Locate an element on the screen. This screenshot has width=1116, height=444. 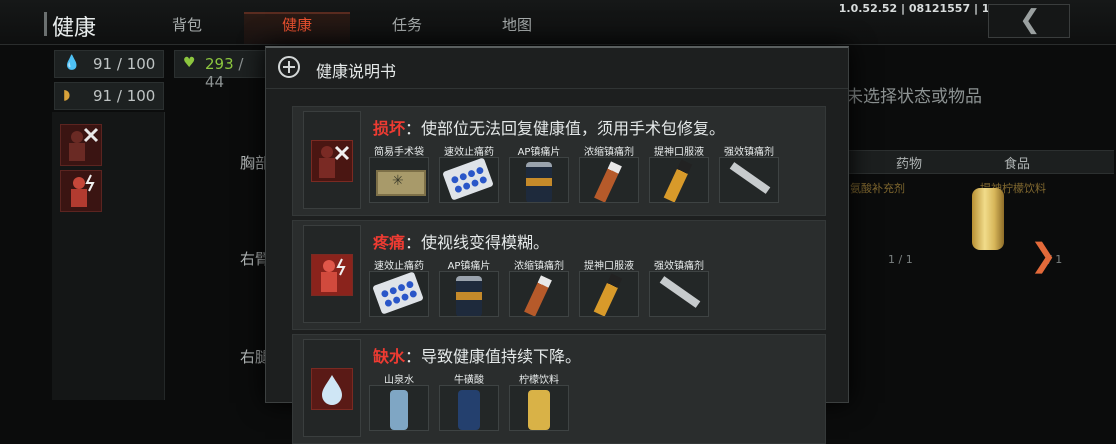
health-stat: ♥ 293 / 44 is located at coordinates (220, 70).